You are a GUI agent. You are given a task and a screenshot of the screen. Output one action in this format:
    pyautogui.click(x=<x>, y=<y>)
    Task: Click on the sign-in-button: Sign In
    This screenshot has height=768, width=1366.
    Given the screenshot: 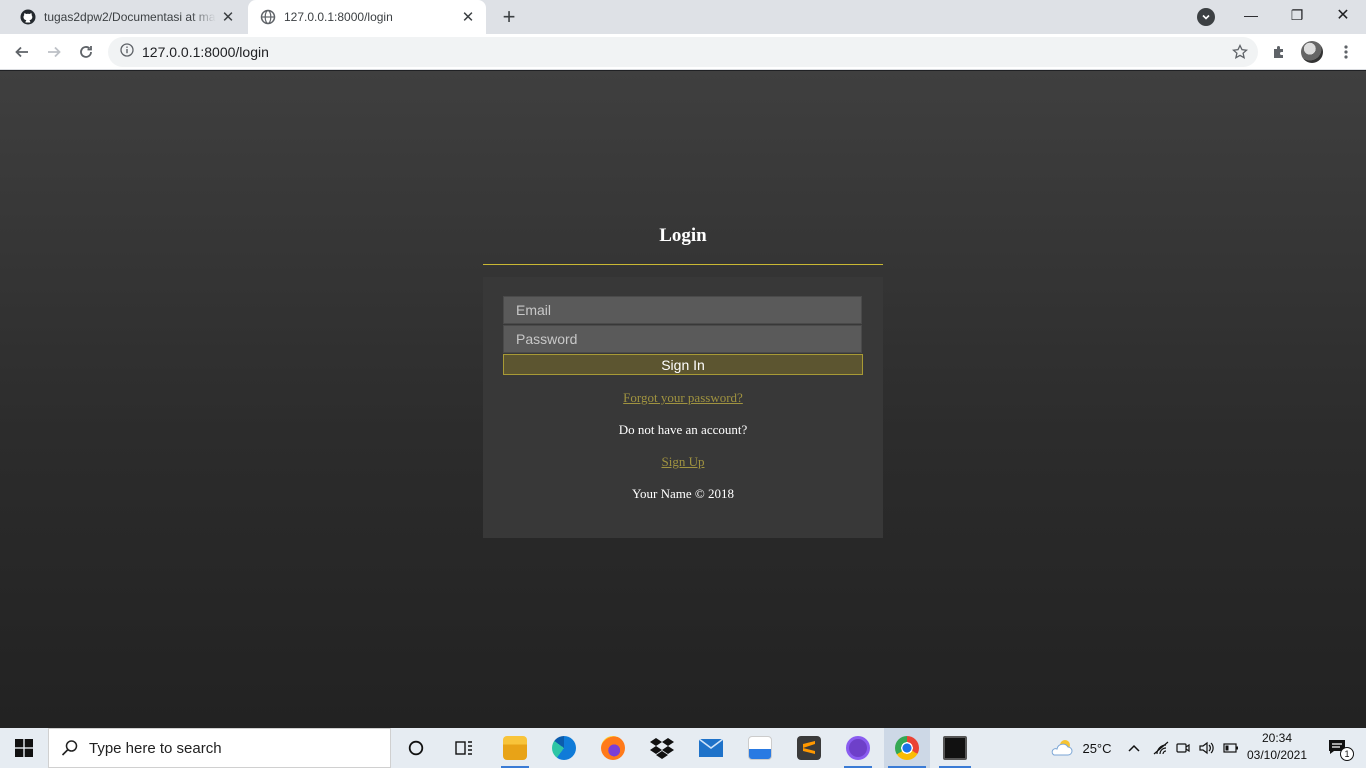 What is the action you would take?
    pyautogui.click(x=683, y=364)
    